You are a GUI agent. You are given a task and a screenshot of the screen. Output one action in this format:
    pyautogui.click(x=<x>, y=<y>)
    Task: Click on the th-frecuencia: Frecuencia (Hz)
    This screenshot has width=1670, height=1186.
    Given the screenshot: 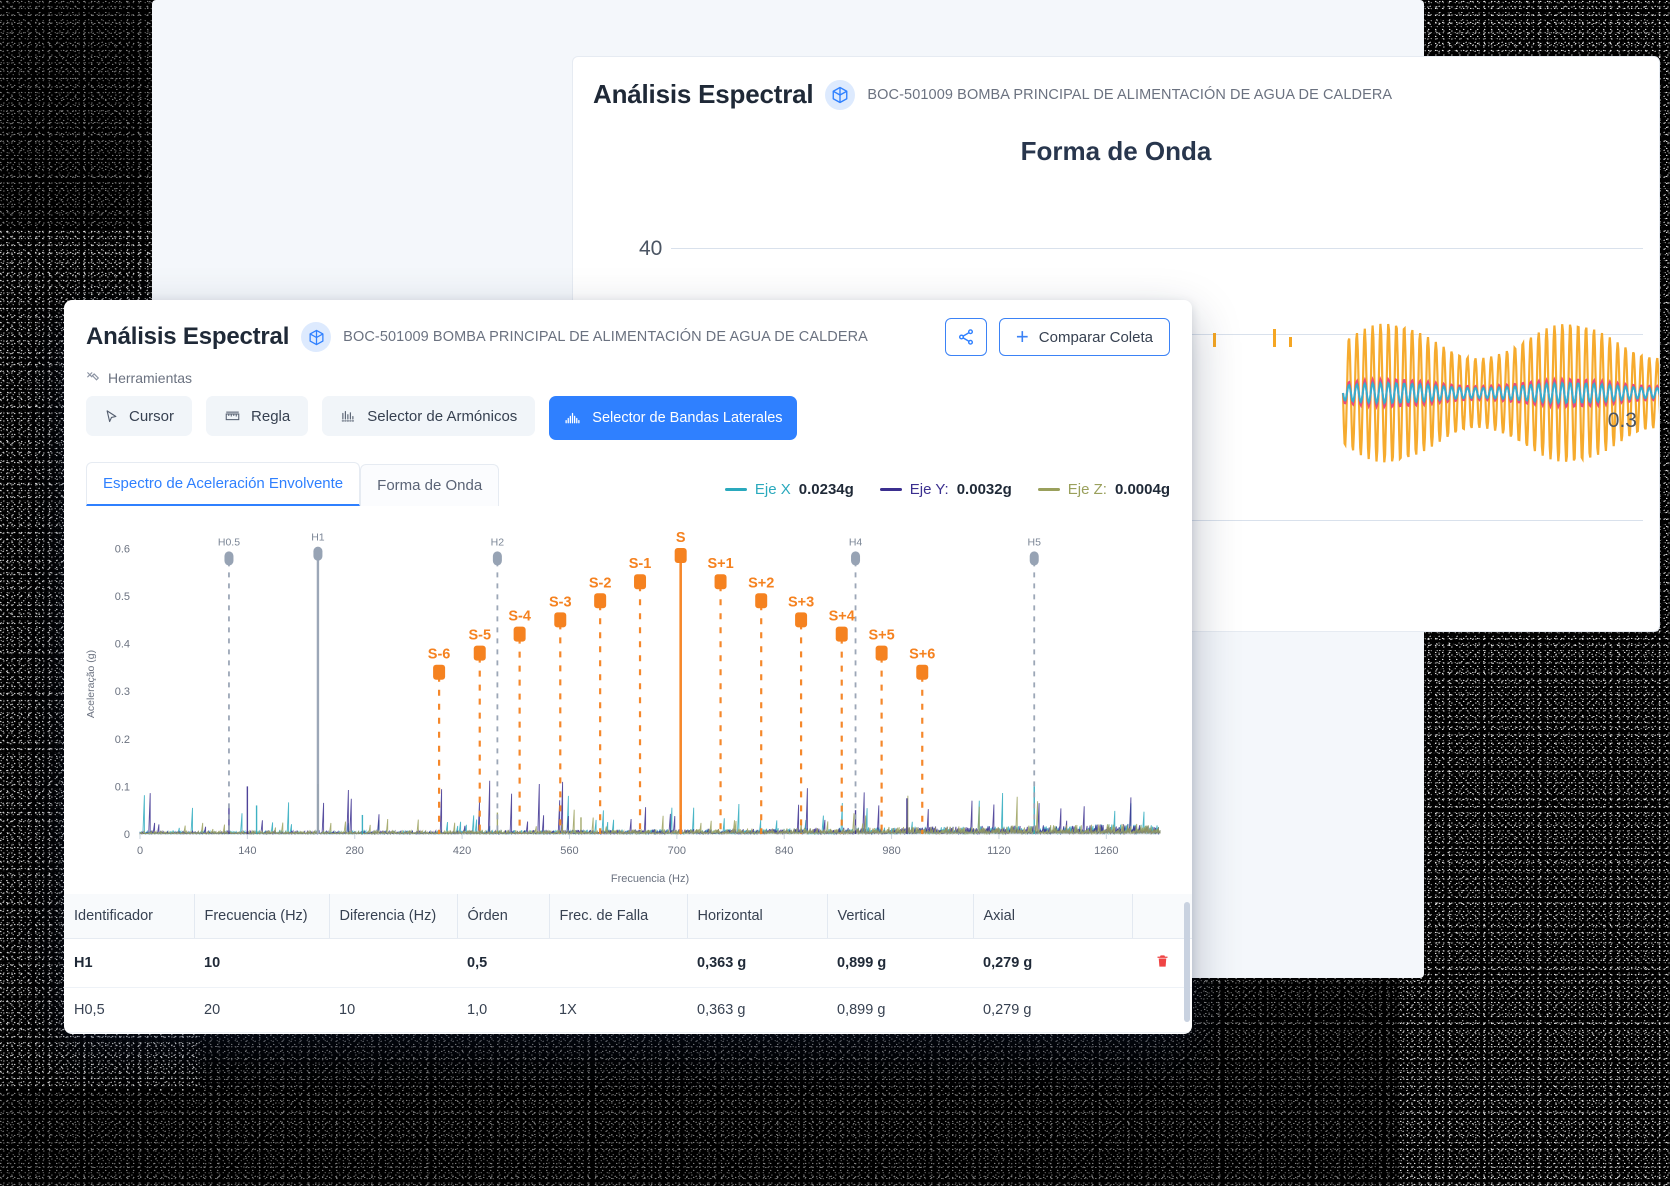 What is the action you would take?
    pyautogui.click(x=262, y=916)
    